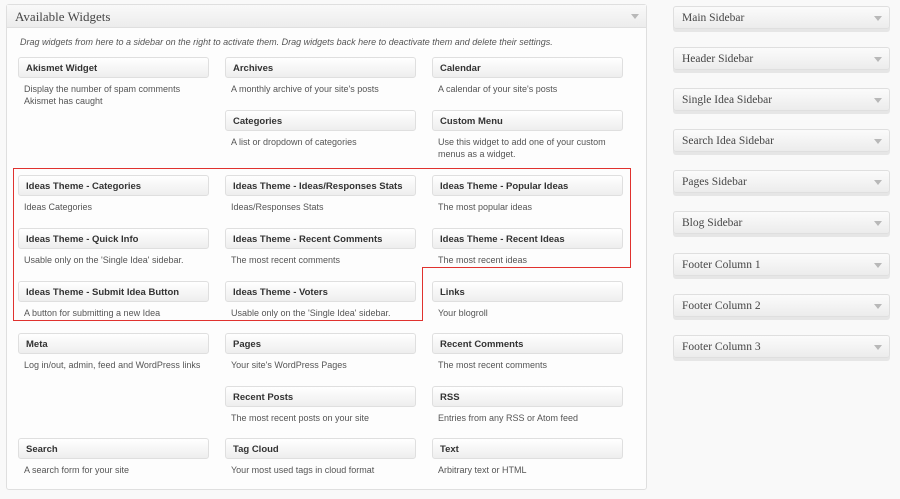  I want to click on widget-title: Recent Comments, so click(527, 343).